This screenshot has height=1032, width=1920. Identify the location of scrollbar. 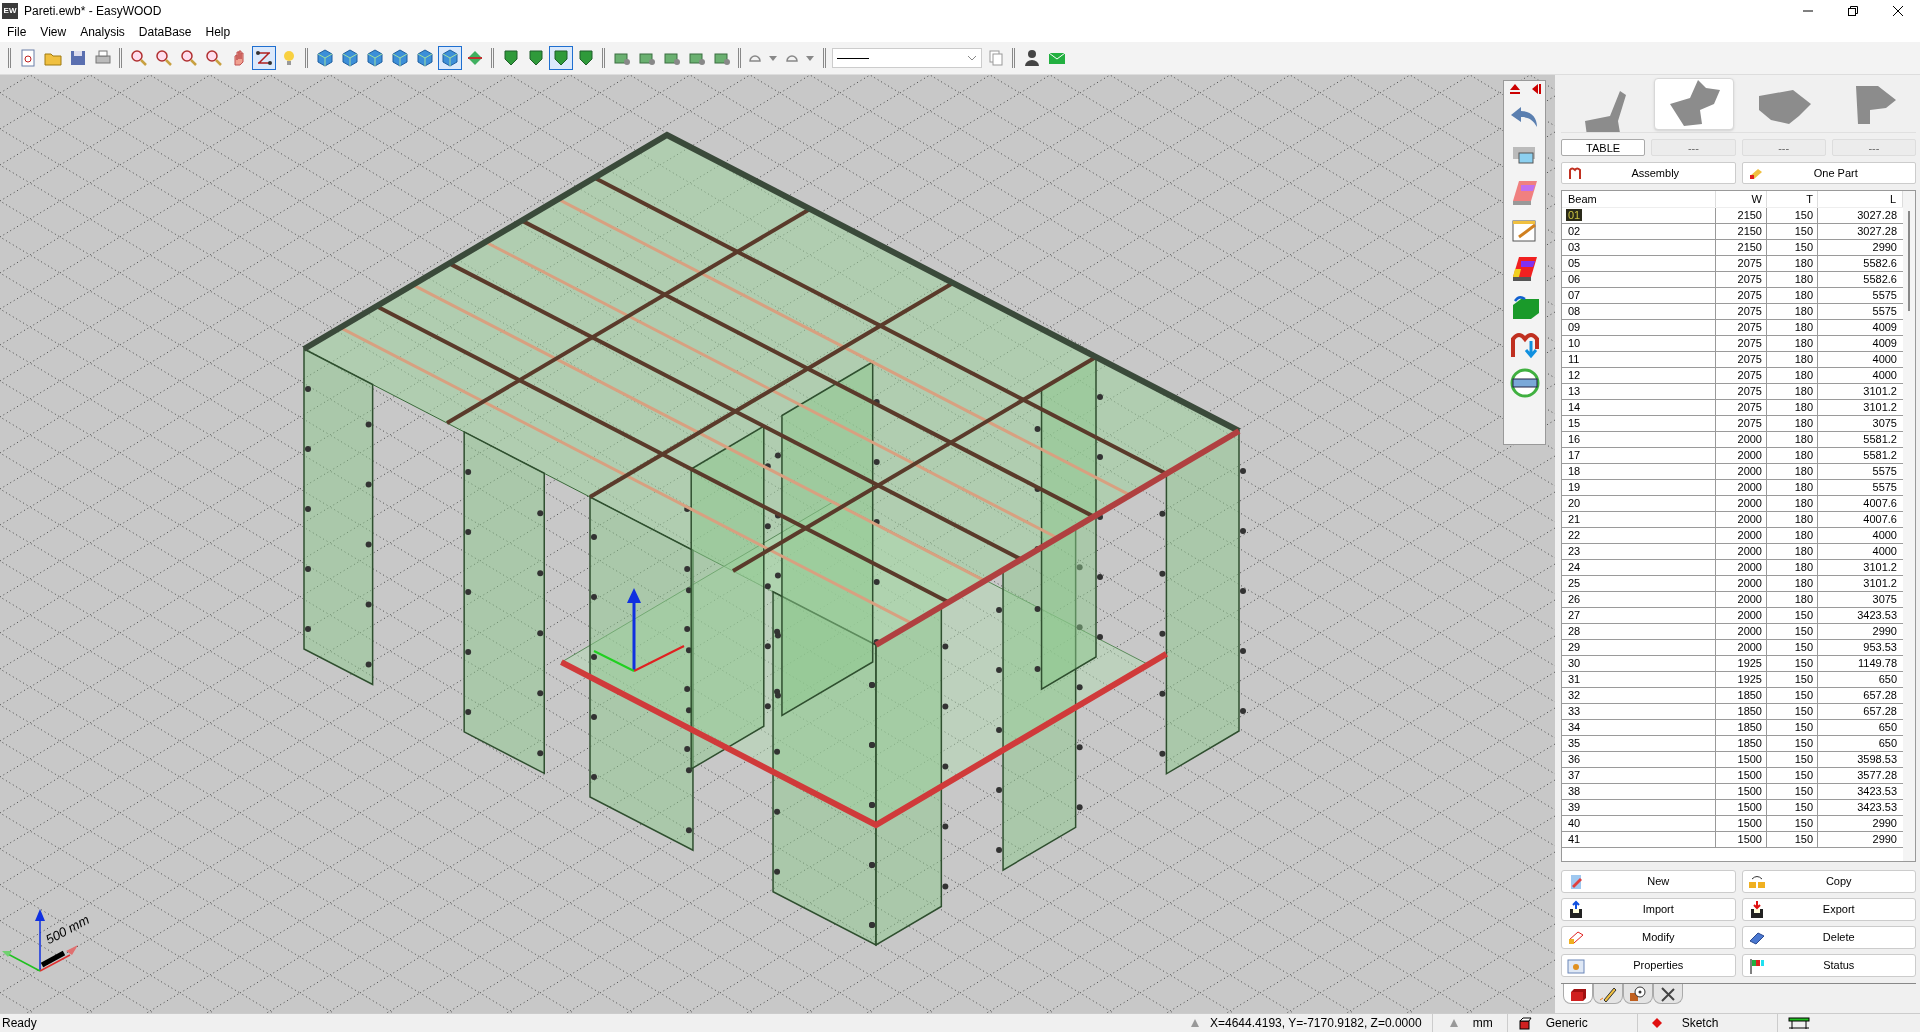
(1909, 526).